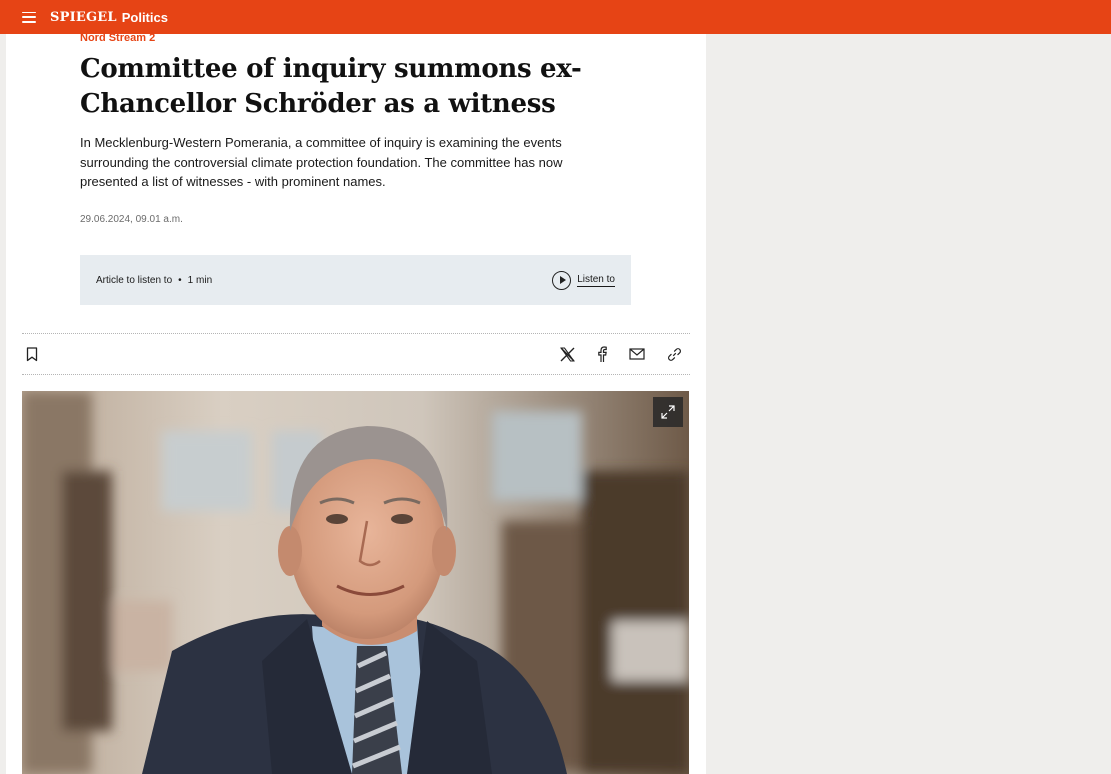 This screenshot has height=774, width=1111. What do you see at coordinates (637, 354) in the screenshot?
I see `mail-icon` at bounding box center [637, 354].